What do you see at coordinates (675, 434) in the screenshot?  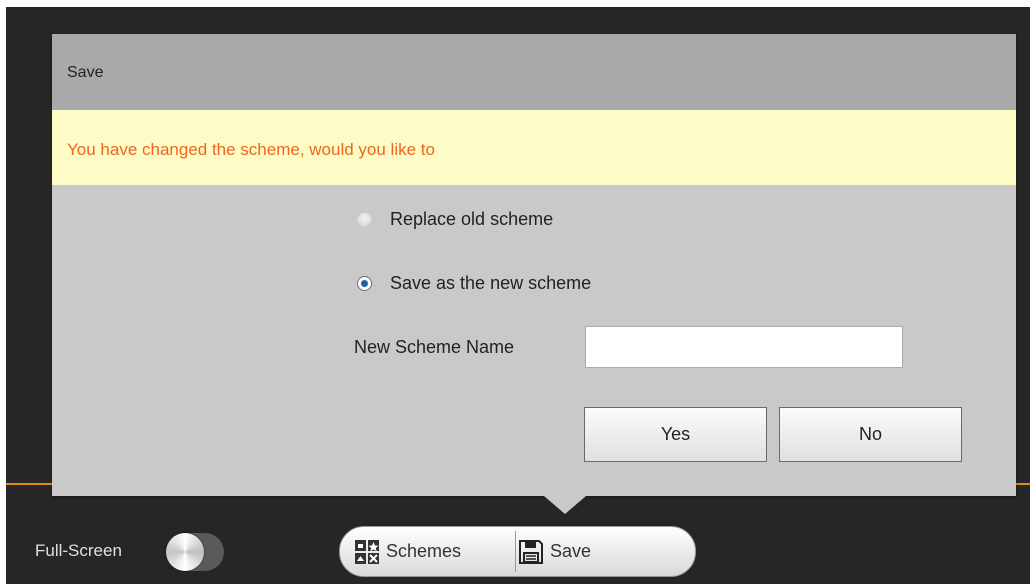 I see `yes-button: Yes` at bounding box center [675, 434].